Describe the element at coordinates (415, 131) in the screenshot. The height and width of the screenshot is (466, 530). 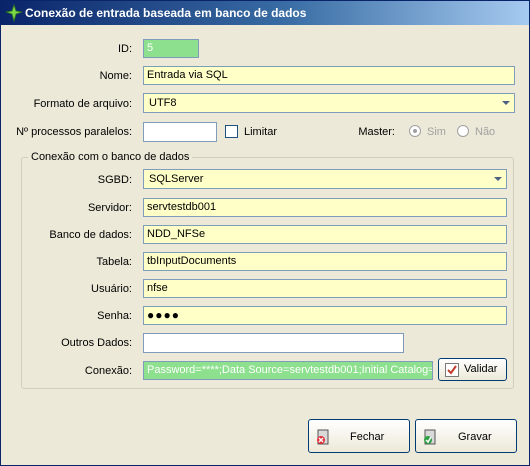
I see `master-sim-radio` at that location.